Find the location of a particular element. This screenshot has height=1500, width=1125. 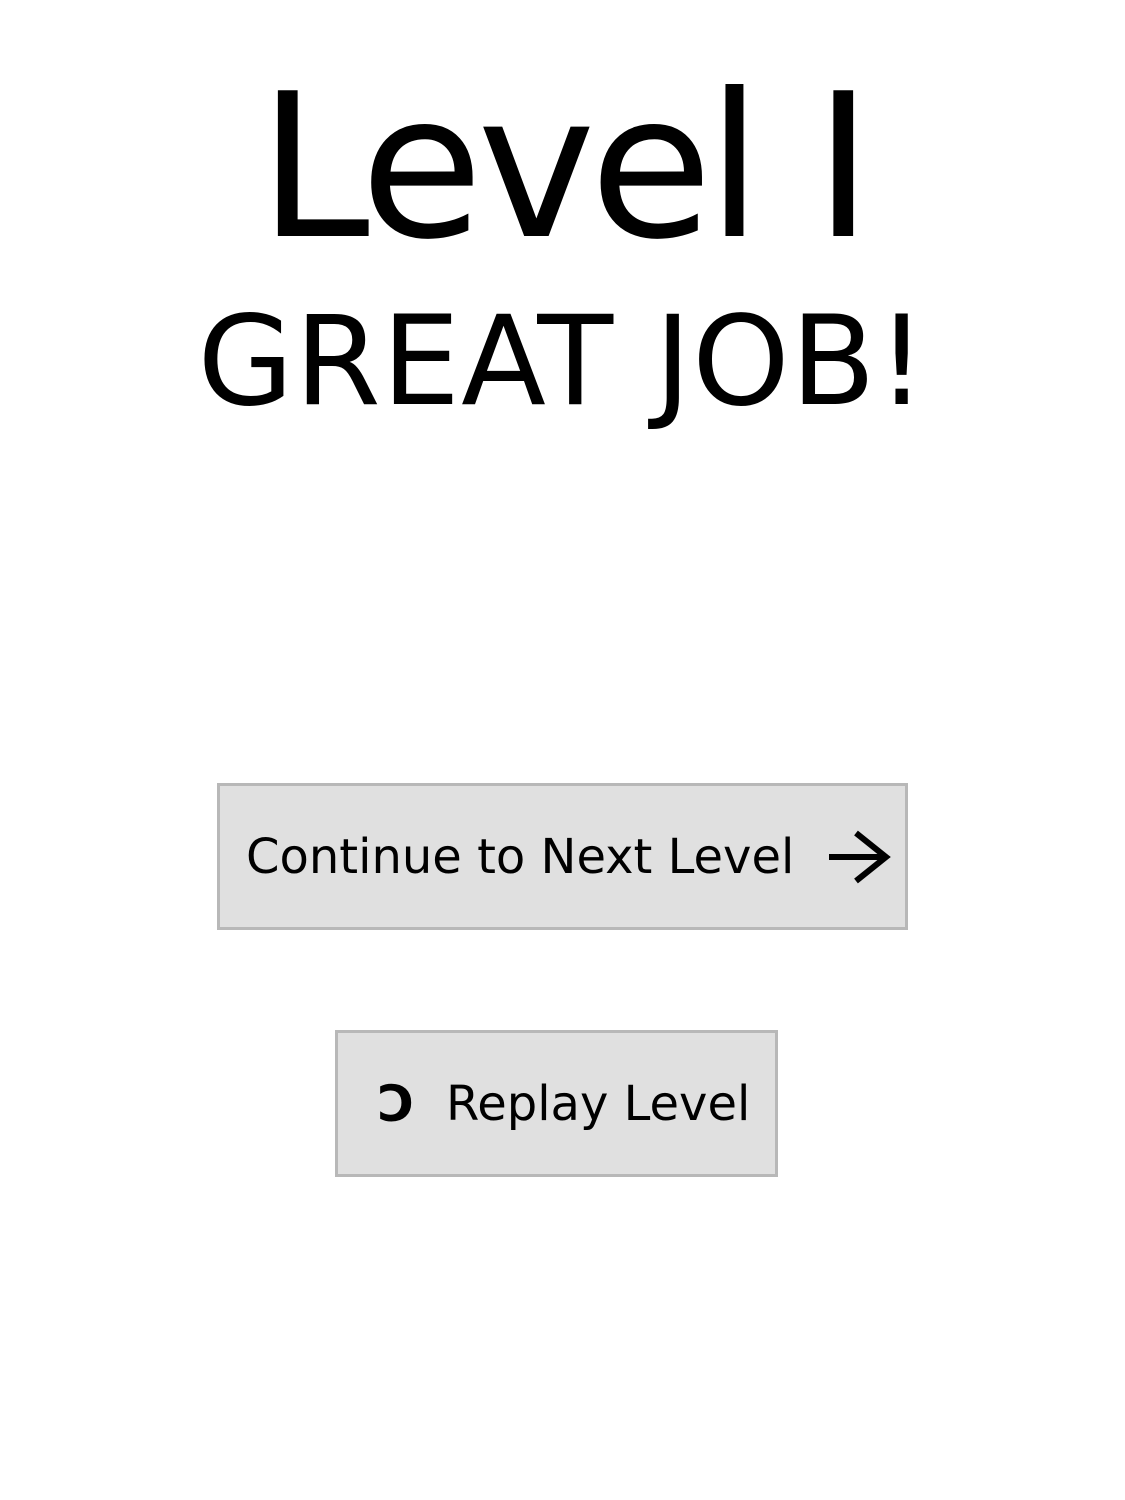

continue-next-level-button: Continue to Next Level is located at coordinates (562, 856).